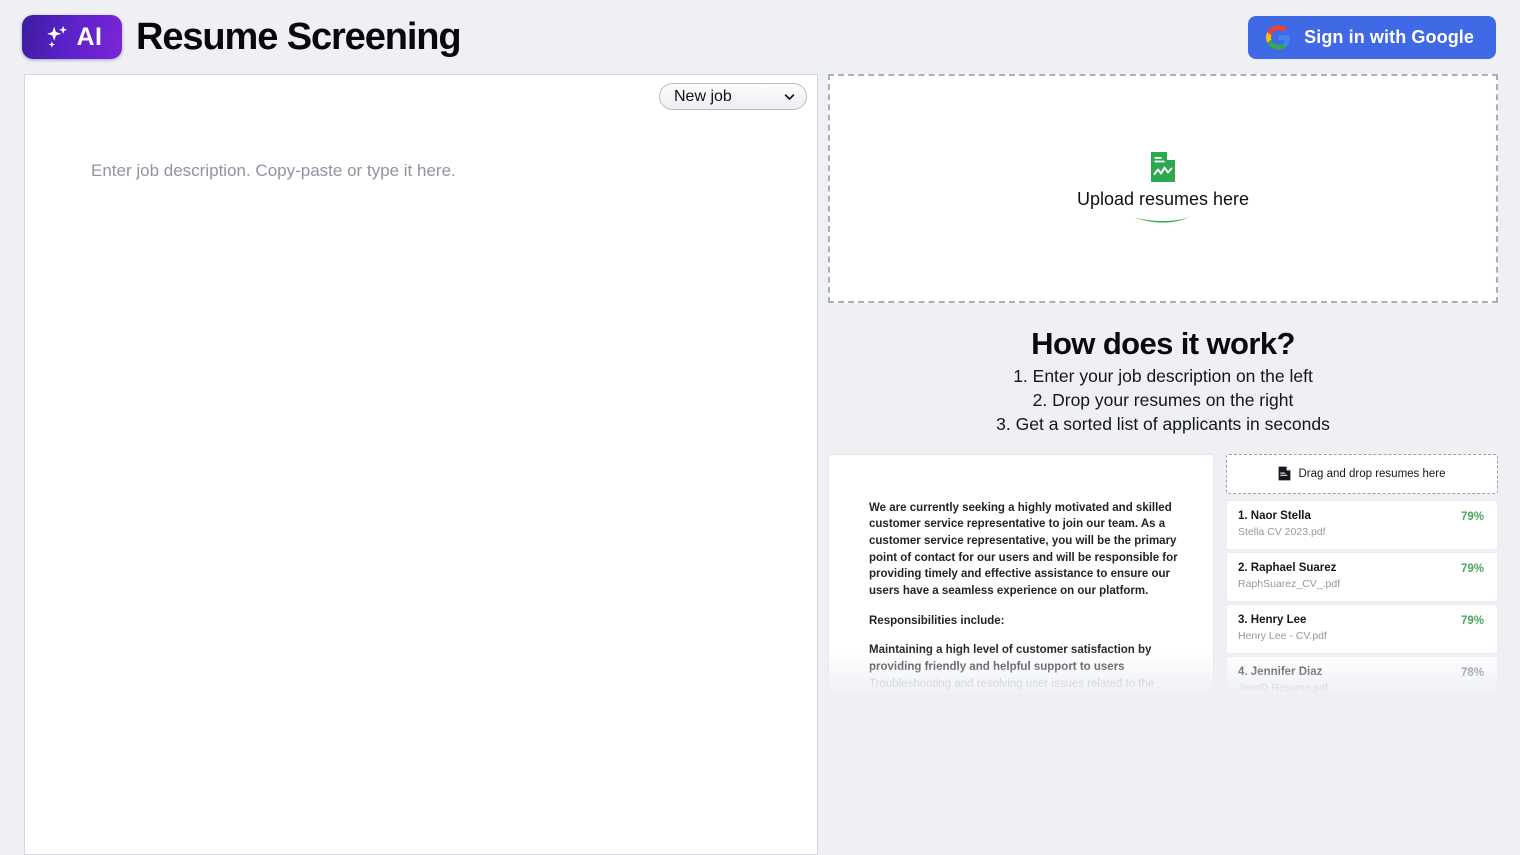 This screenshot has width=1520, height=855. What do you see at coordinates (57, 37) in the screenshot?
I see `sparkles-icon` at bounding box center [57, 37].